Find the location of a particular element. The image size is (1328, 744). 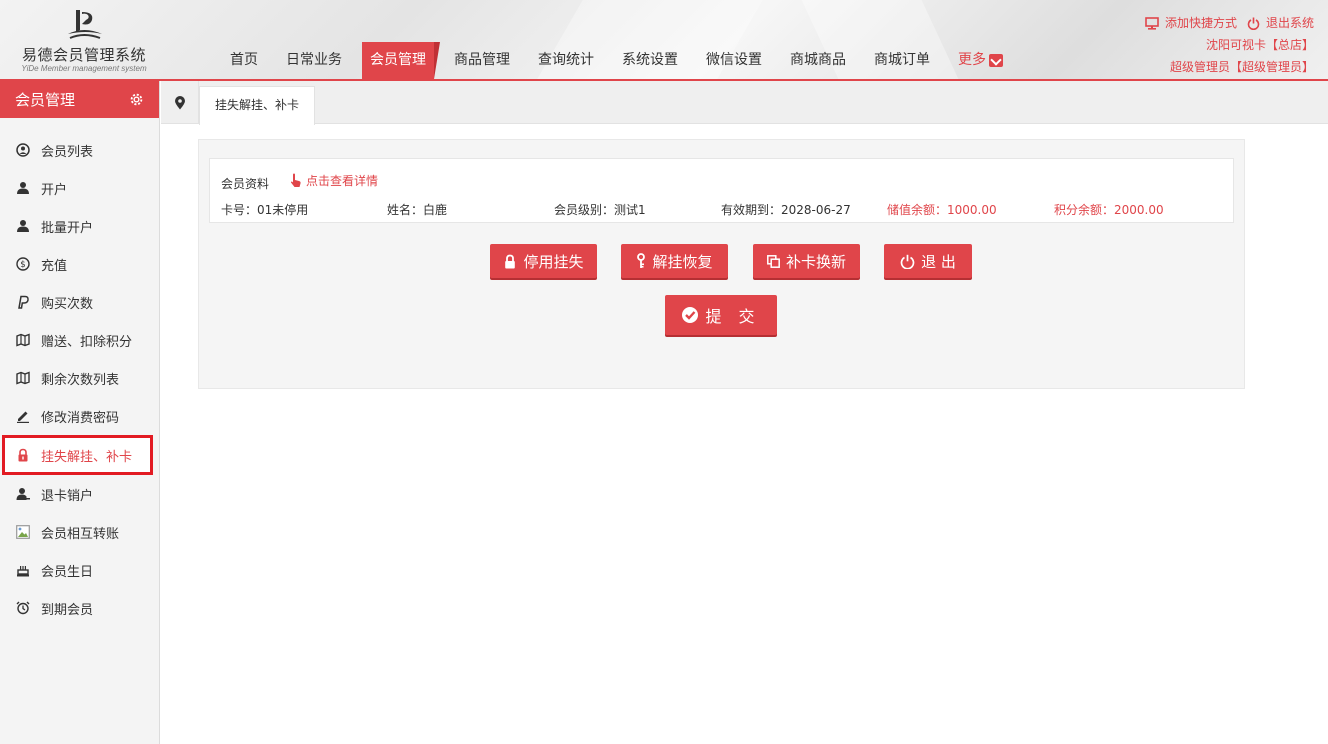

sidebar-menu: 会员列表 开户 批量开户 $ 充值 购买次数 赠送、扣除积分 剩余次数列表 修改 is located at coordinates (79, 379).